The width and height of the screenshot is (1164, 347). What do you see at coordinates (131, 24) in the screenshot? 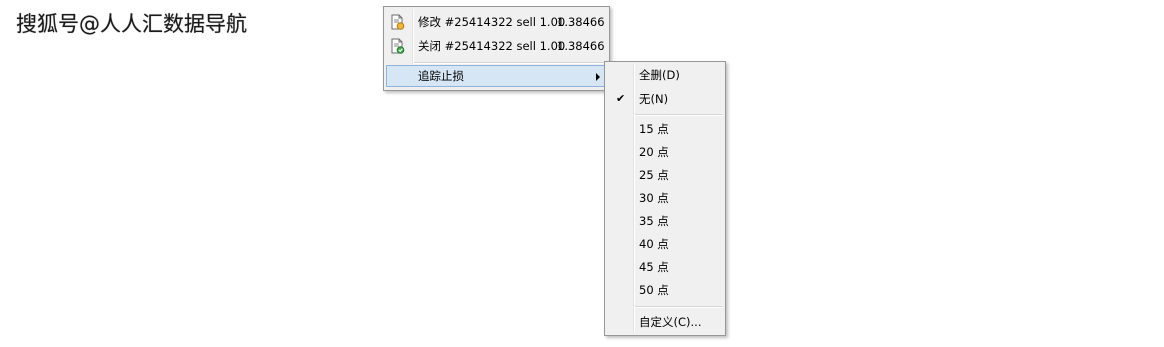
I see `watermark-text: 搜狐号@人人汇数据导航` at bounding box center [131, 24].